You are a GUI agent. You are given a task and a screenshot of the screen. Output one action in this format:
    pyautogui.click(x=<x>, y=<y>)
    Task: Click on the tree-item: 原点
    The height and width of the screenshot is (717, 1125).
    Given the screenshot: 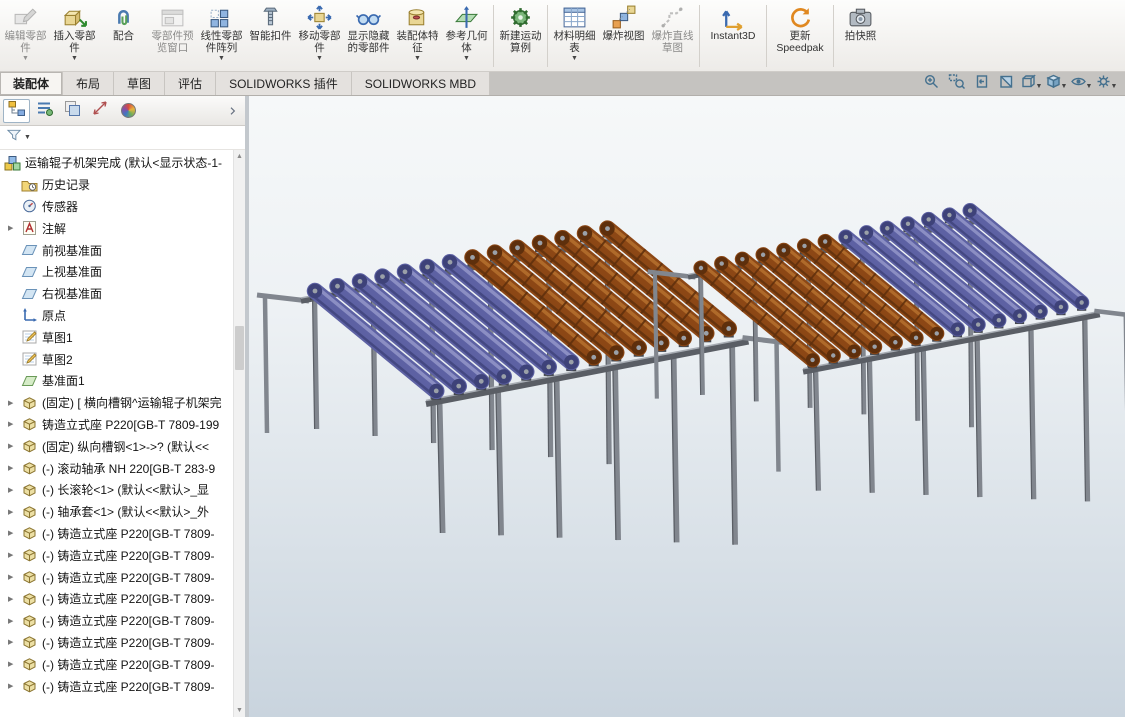 What is the action you would take?
    pyautogui.click(x=116, y=316)
    